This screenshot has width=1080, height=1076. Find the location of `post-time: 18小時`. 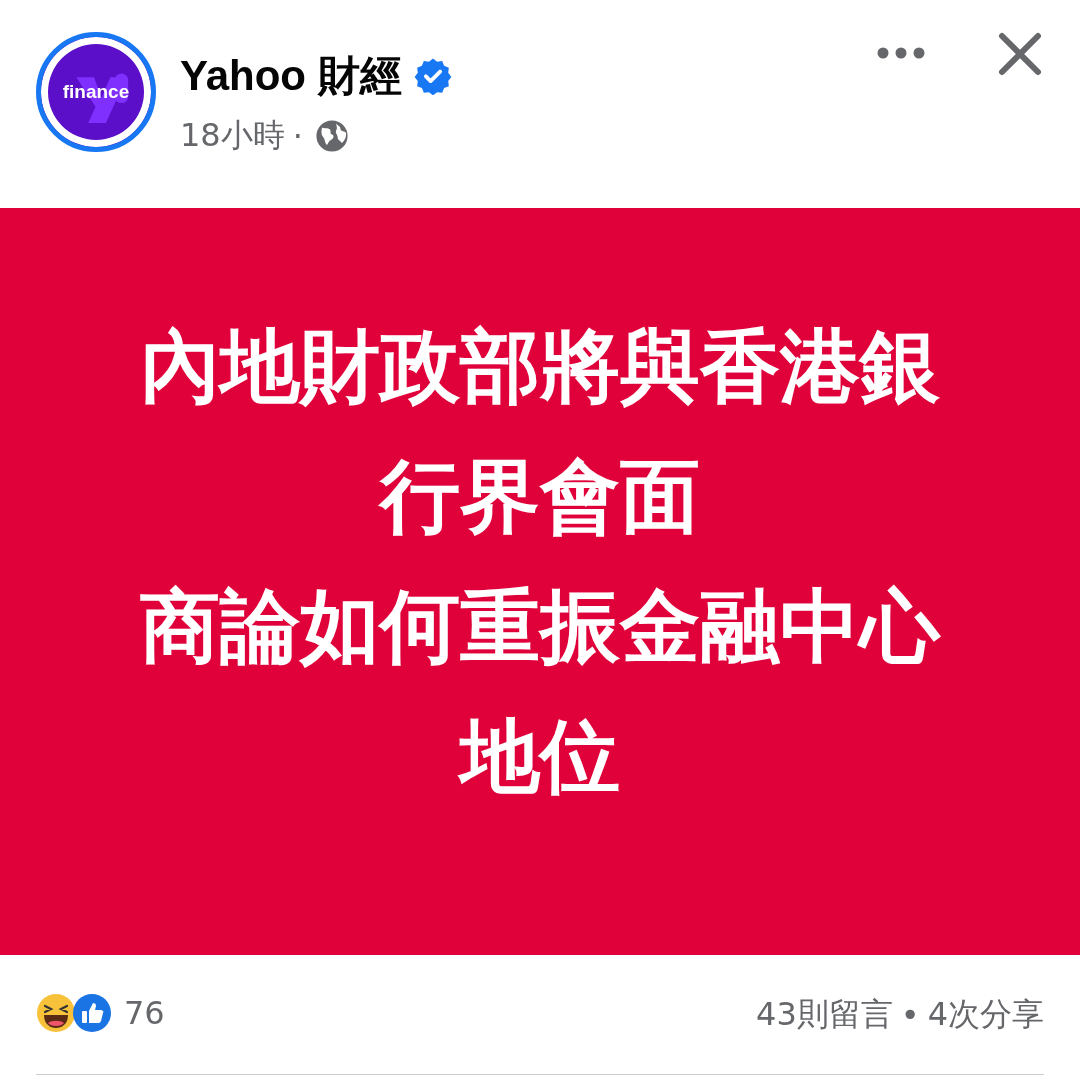

post-time: 18小時 is located at coordinates (232, 135).